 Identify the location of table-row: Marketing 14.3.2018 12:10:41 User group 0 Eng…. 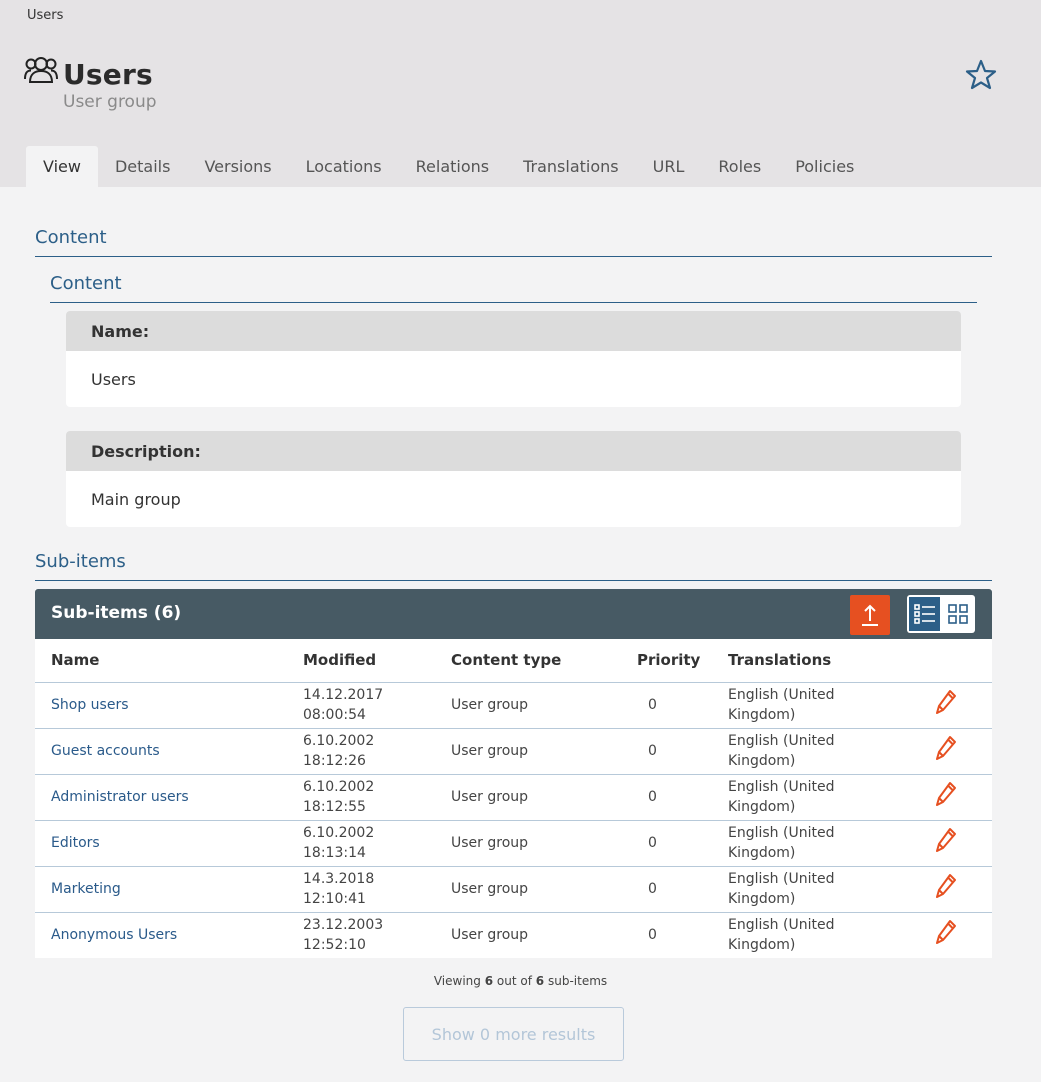
(513, 889).